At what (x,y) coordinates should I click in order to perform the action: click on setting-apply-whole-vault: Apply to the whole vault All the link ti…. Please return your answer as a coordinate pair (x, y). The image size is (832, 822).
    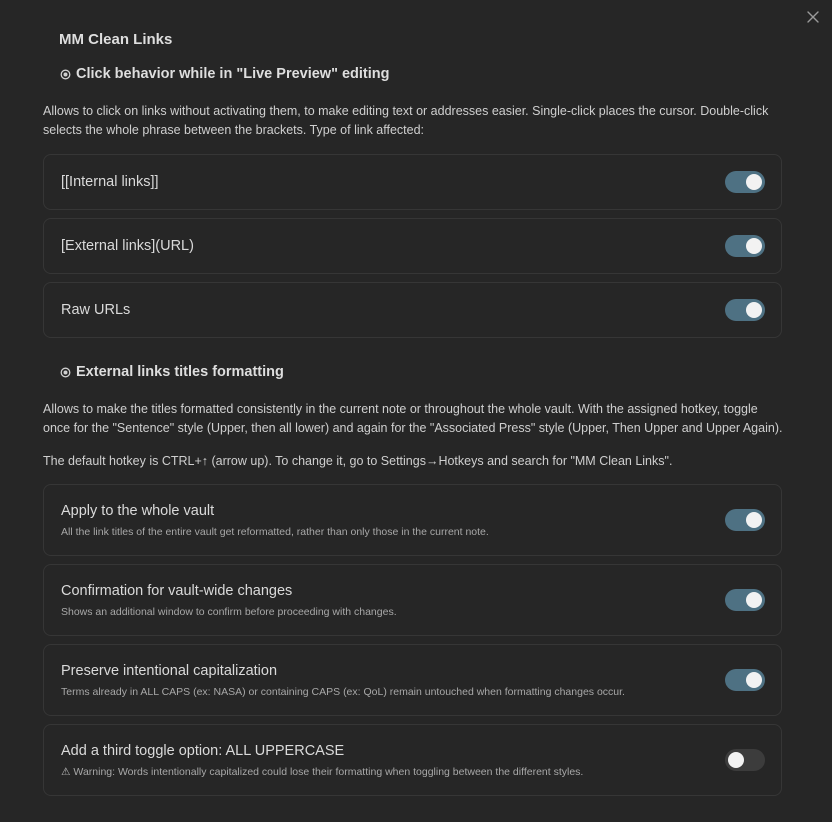
    Looking at the image, I should click on (412, 520).